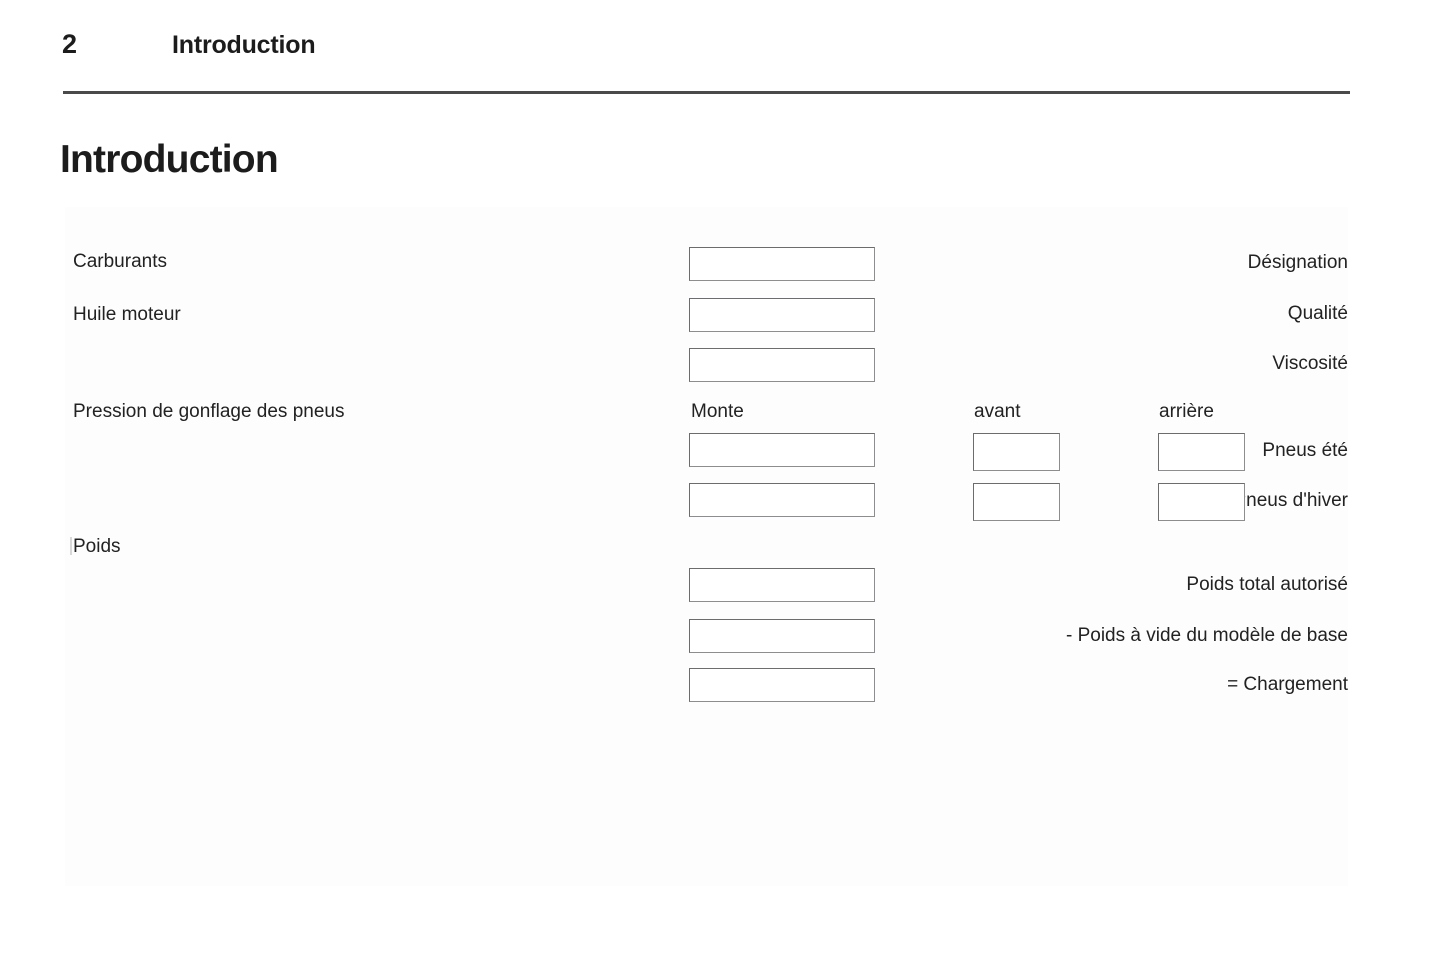 The image size is (1445, 965). I want to click on header-divider, so click(706, 92).